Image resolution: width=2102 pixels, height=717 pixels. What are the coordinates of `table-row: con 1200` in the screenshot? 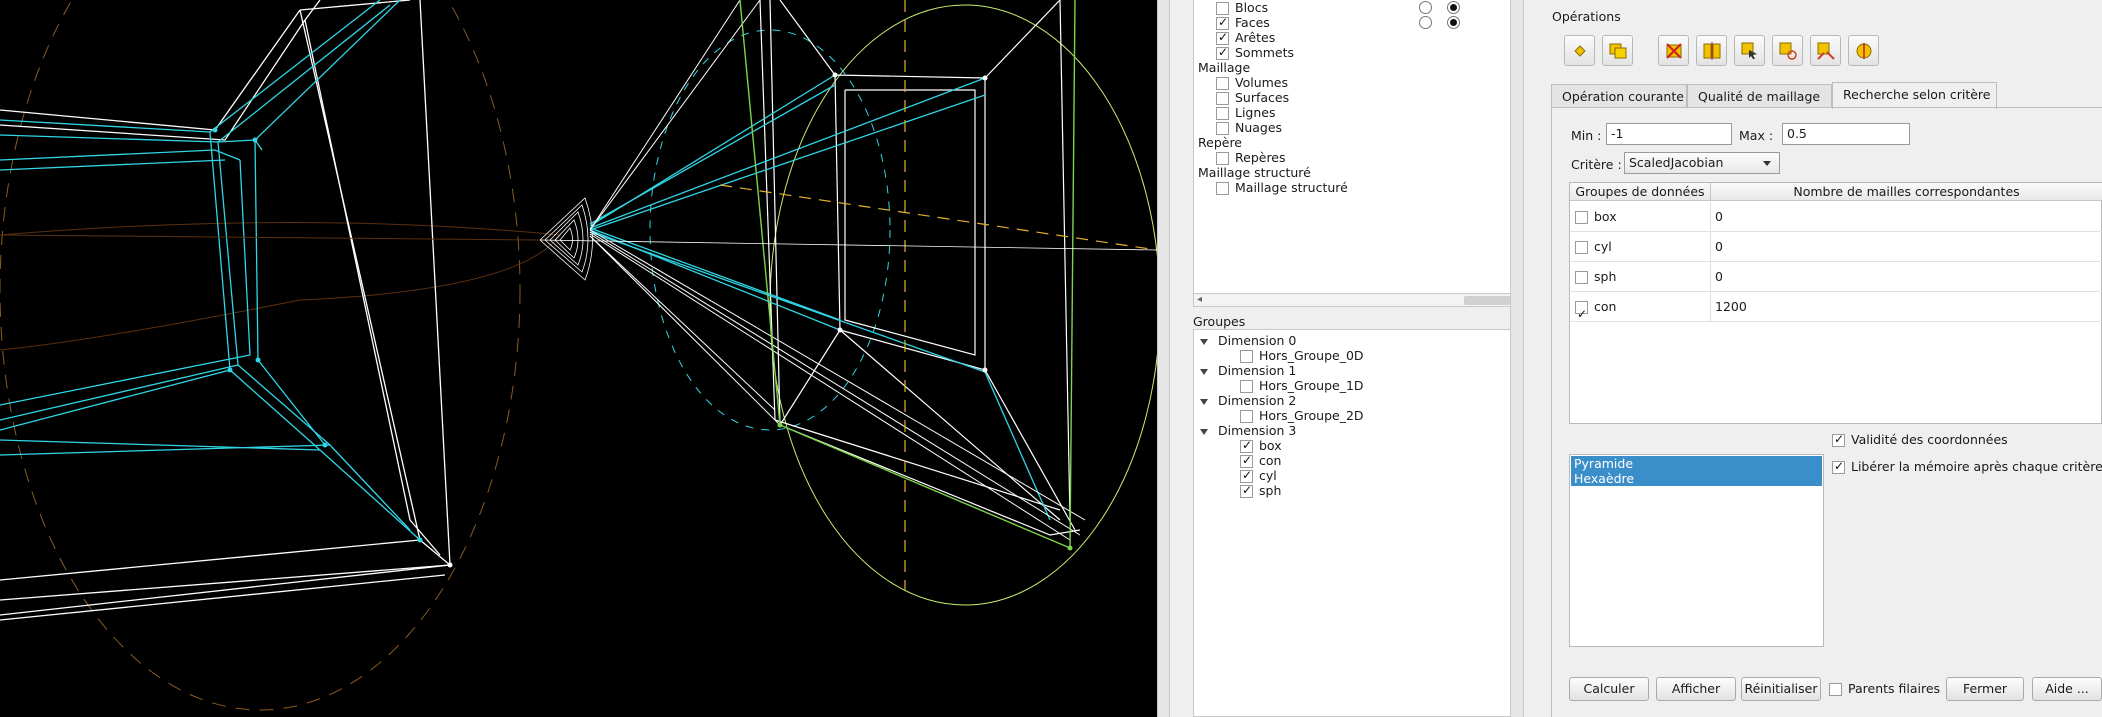 It's located at (1836, 310).